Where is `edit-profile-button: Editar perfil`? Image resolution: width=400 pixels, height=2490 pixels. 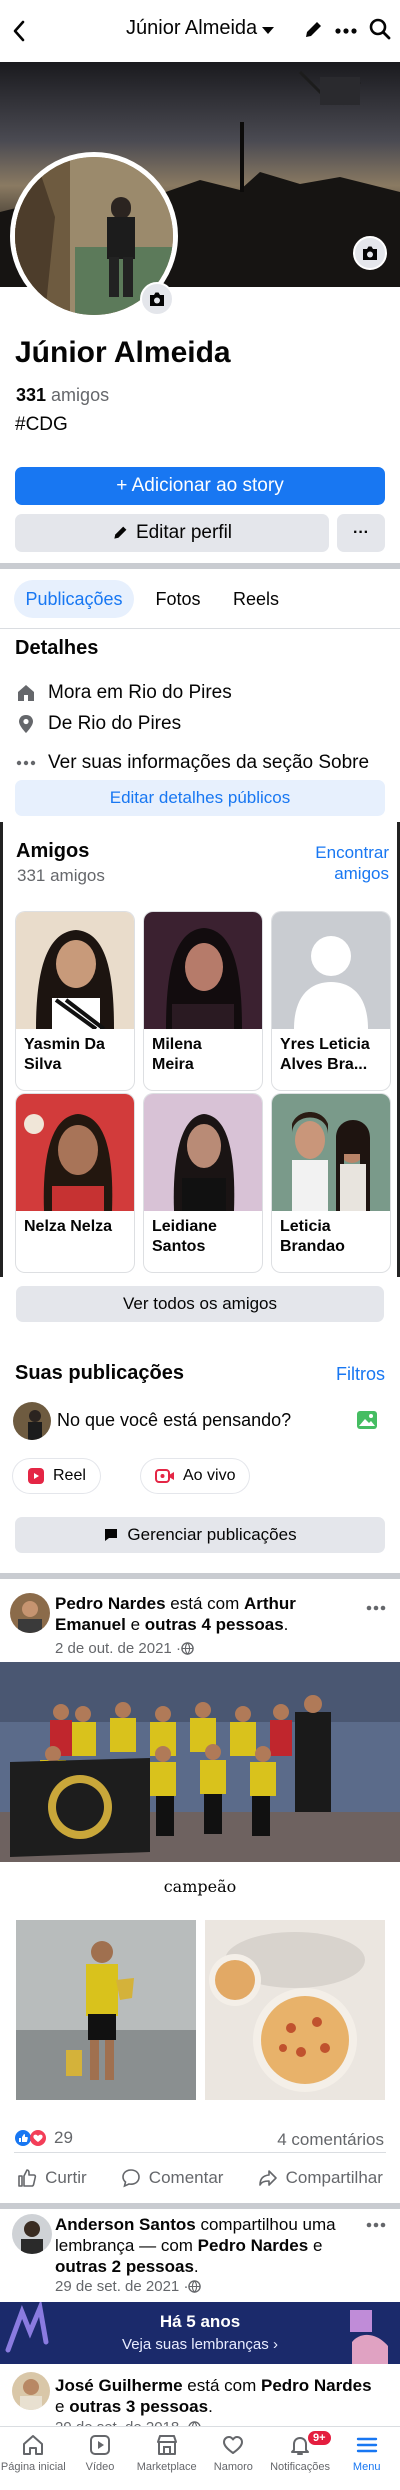 edit-profile-button: Editar perfil is located at coordinates (172, 533).